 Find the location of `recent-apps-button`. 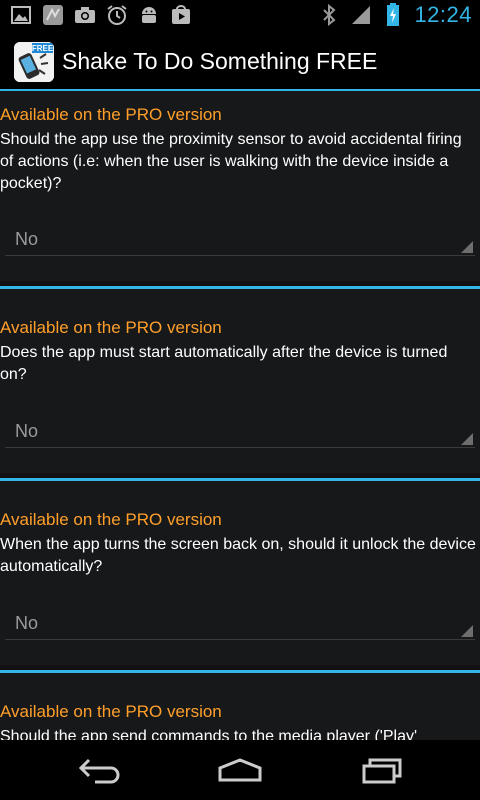

recent-apps-button is located at coordinates (382, 770).